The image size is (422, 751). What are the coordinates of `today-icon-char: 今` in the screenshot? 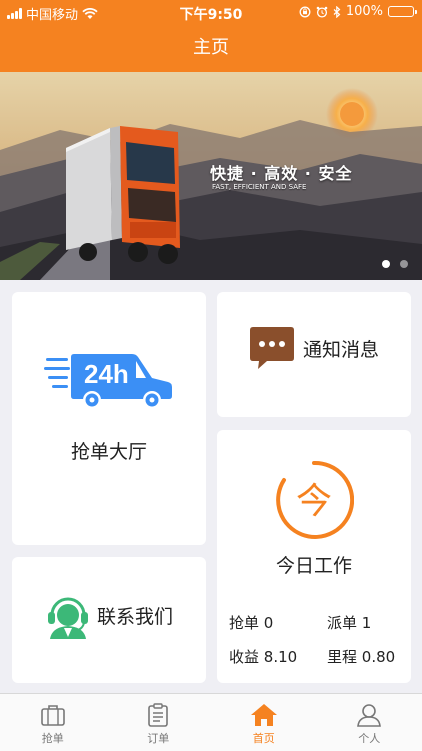 It's located at (314, 501).